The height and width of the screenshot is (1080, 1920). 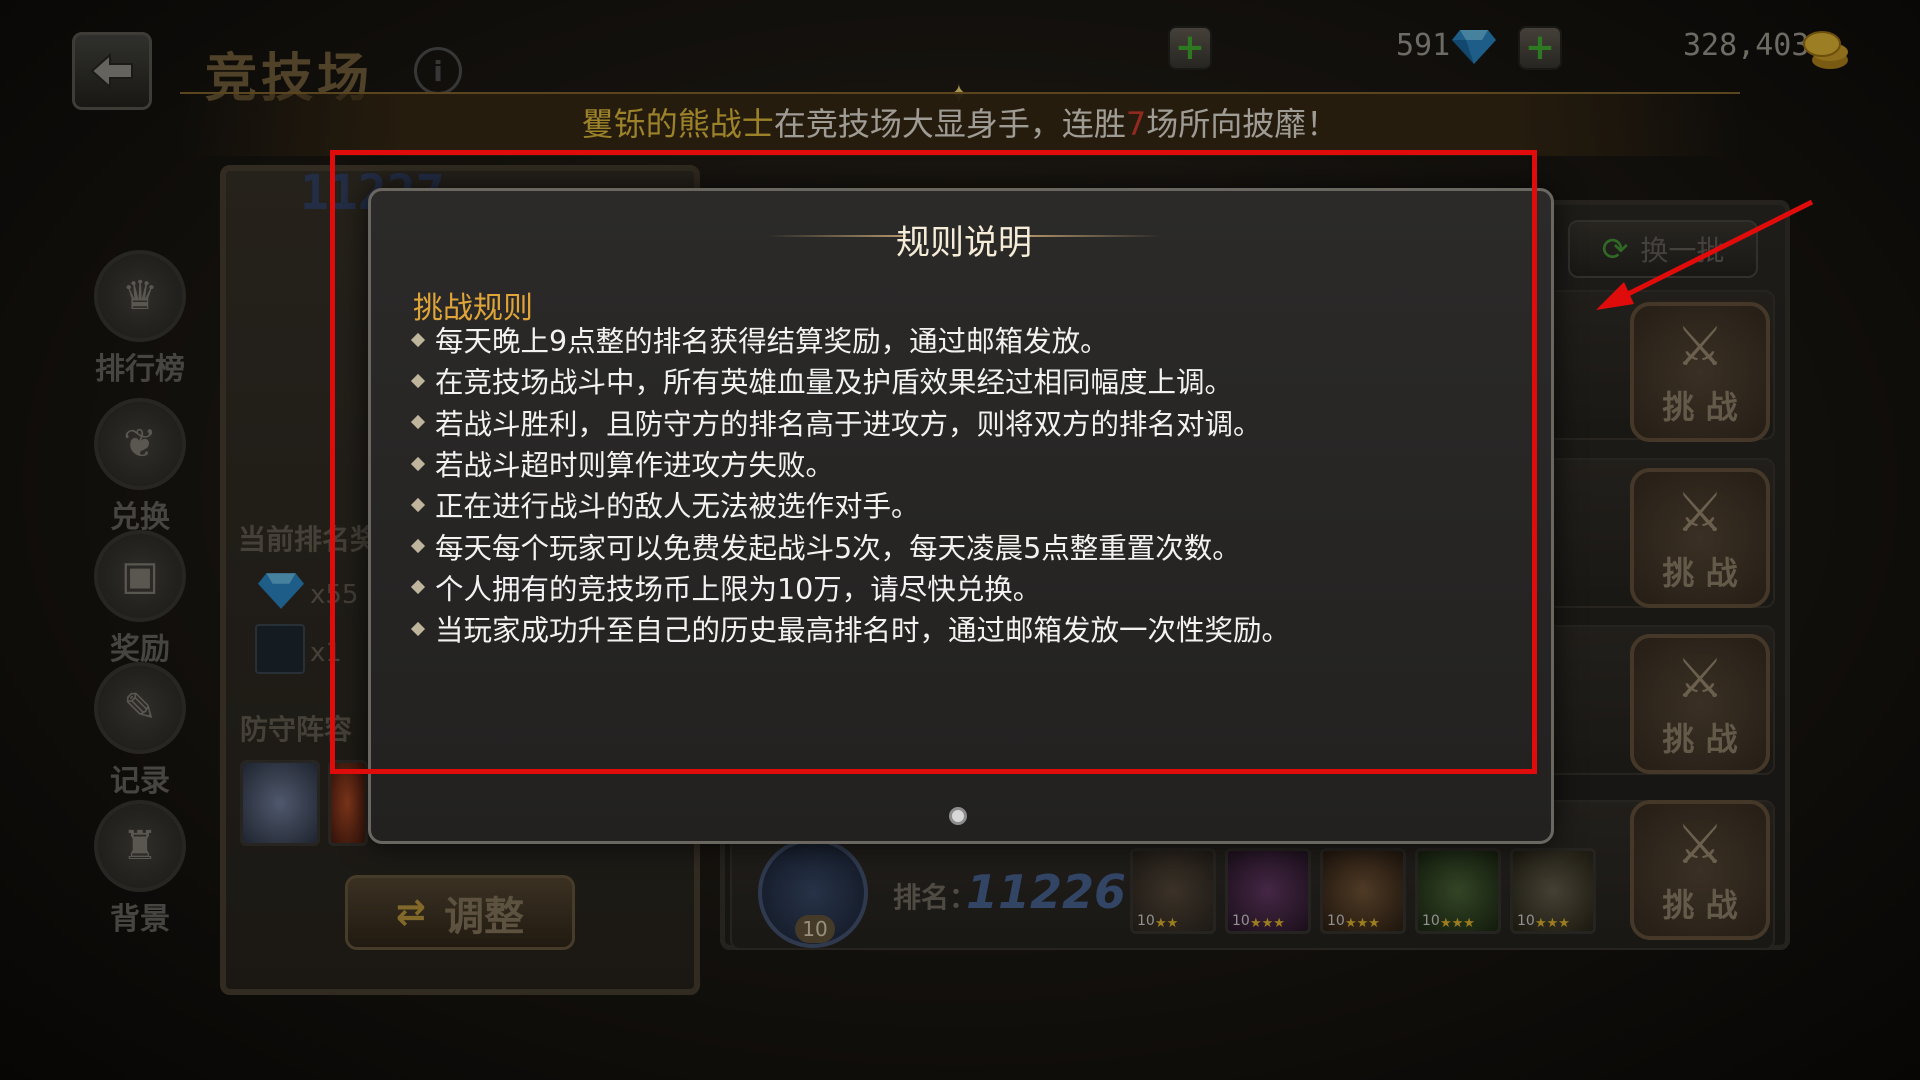 I want to click on page-indicator-dot, so click(x=958, y=816).